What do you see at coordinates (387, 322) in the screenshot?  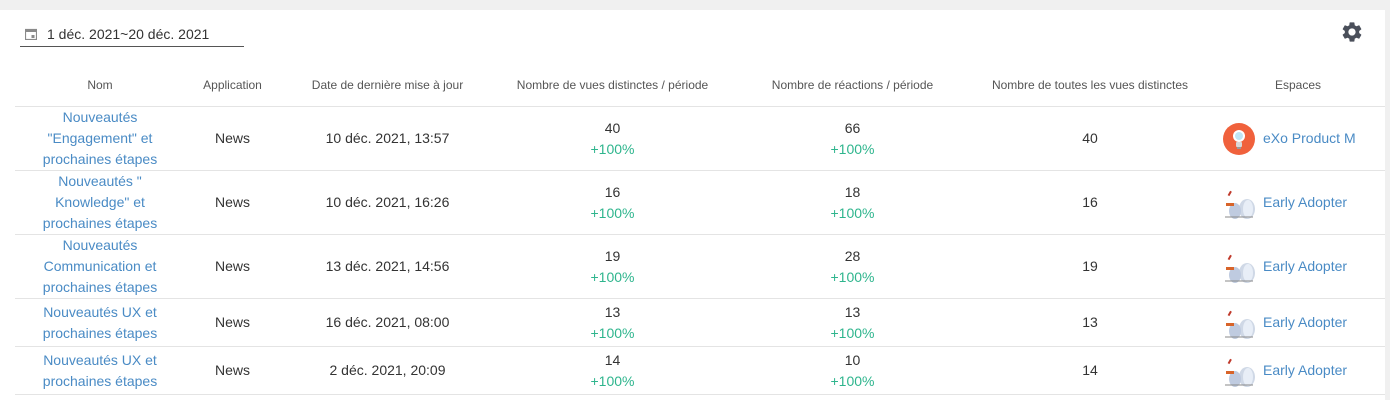 I see `cell-last-update: 16 déc. 2021, 08:00` at bounding box center [387, 322].